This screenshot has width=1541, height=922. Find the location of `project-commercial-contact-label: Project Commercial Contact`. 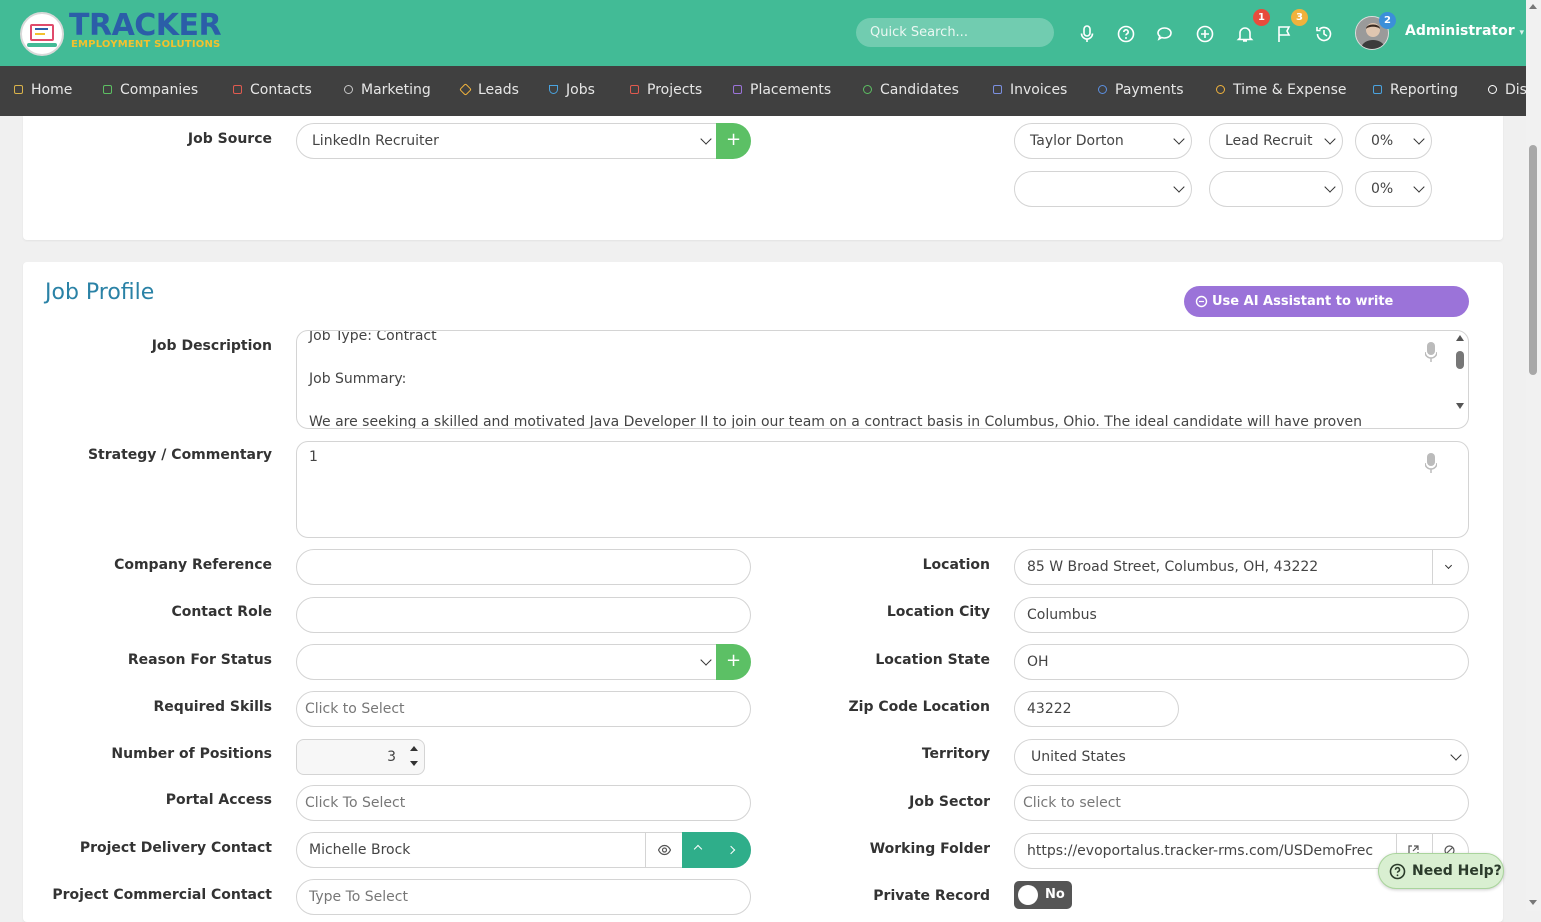

project-commercial-contact-label: Project Commercial Contact is located at coordinates (162, 895).